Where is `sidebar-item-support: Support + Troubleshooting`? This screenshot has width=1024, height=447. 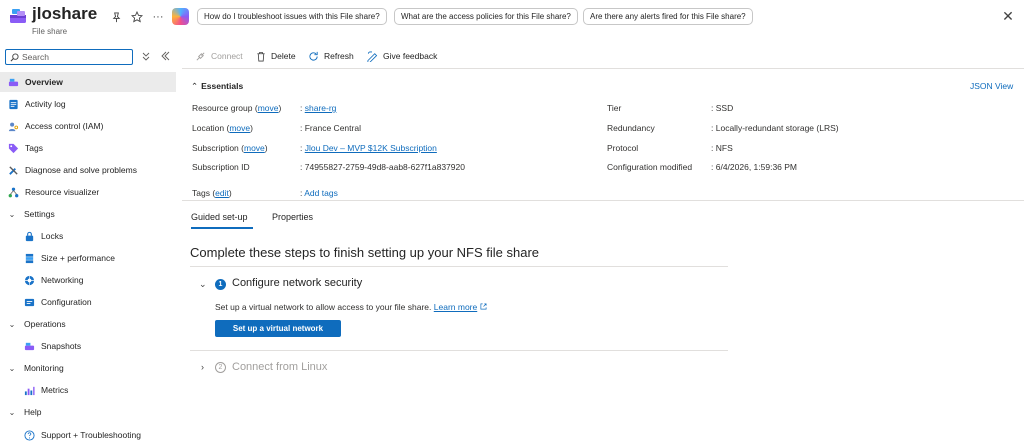
sidebar-item-support: Support + Troubleshooting is located at coordinates (88, 435).